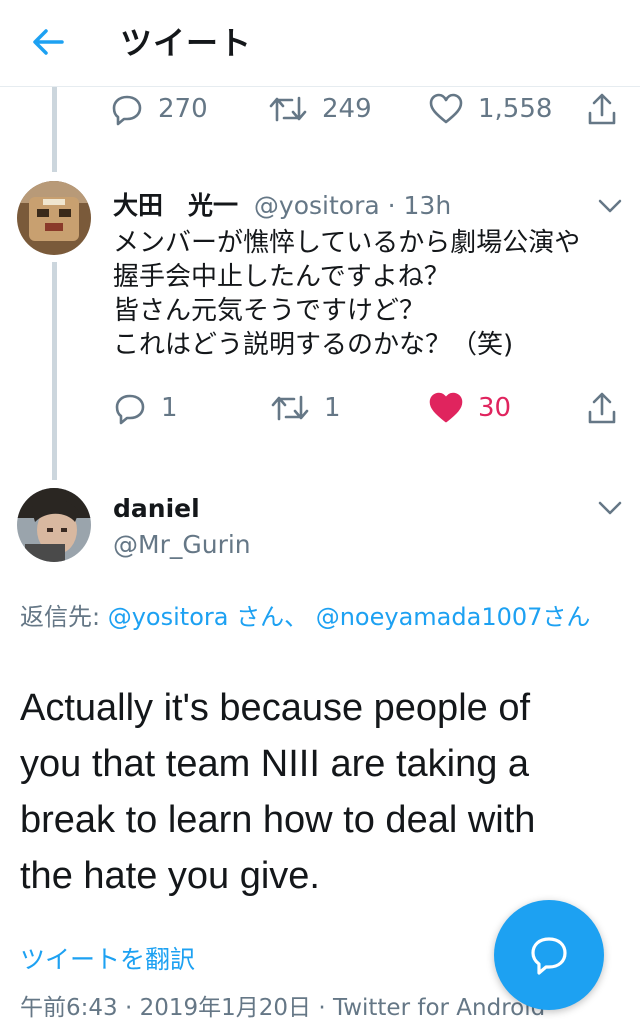 This screenshot has height=1032, width=640. Describe the element at coordinates (208, 617) in the screenshot. I see `mention-link: @yositora さん、` at that location.